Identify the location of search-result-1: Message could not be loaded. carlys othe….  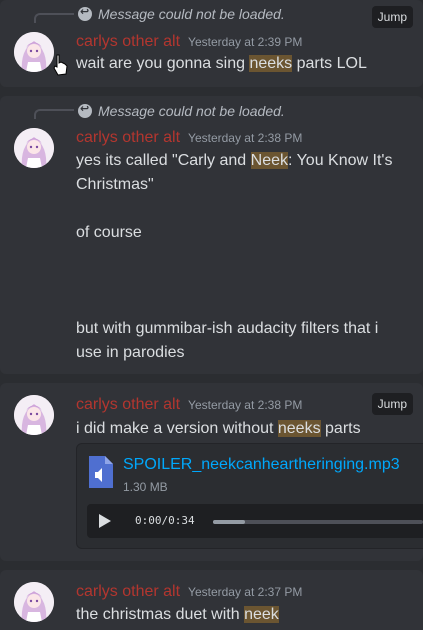
(211, 43).